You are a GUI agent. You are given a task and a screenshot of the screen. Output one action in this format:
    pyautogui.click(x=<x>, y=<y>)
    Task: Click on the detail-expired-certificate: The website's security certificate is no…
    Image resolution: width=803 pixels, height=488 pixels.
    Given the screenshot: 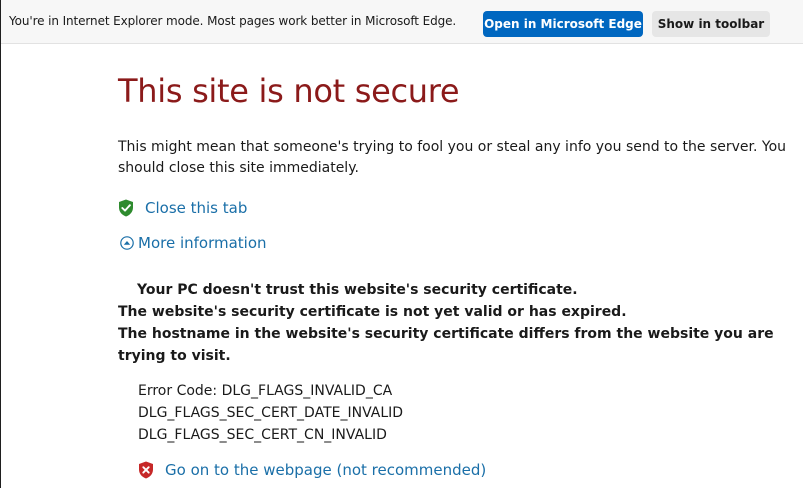 What is the action you would take?
    pyautogui.click(x=372, y=312)
    